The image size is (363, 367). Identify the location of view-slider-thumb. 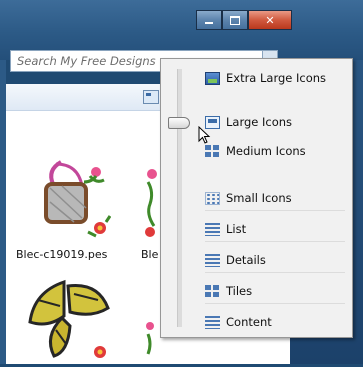
(179, 123).